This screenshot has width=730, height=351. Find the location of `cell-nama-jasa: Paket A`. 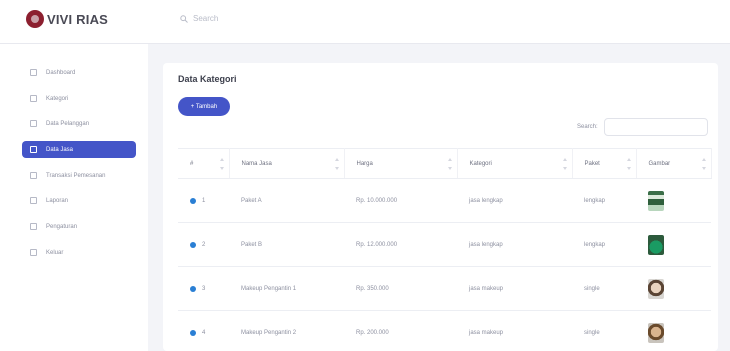

cell-nama-jasa: Paket A is located at coordinates (286, 200).